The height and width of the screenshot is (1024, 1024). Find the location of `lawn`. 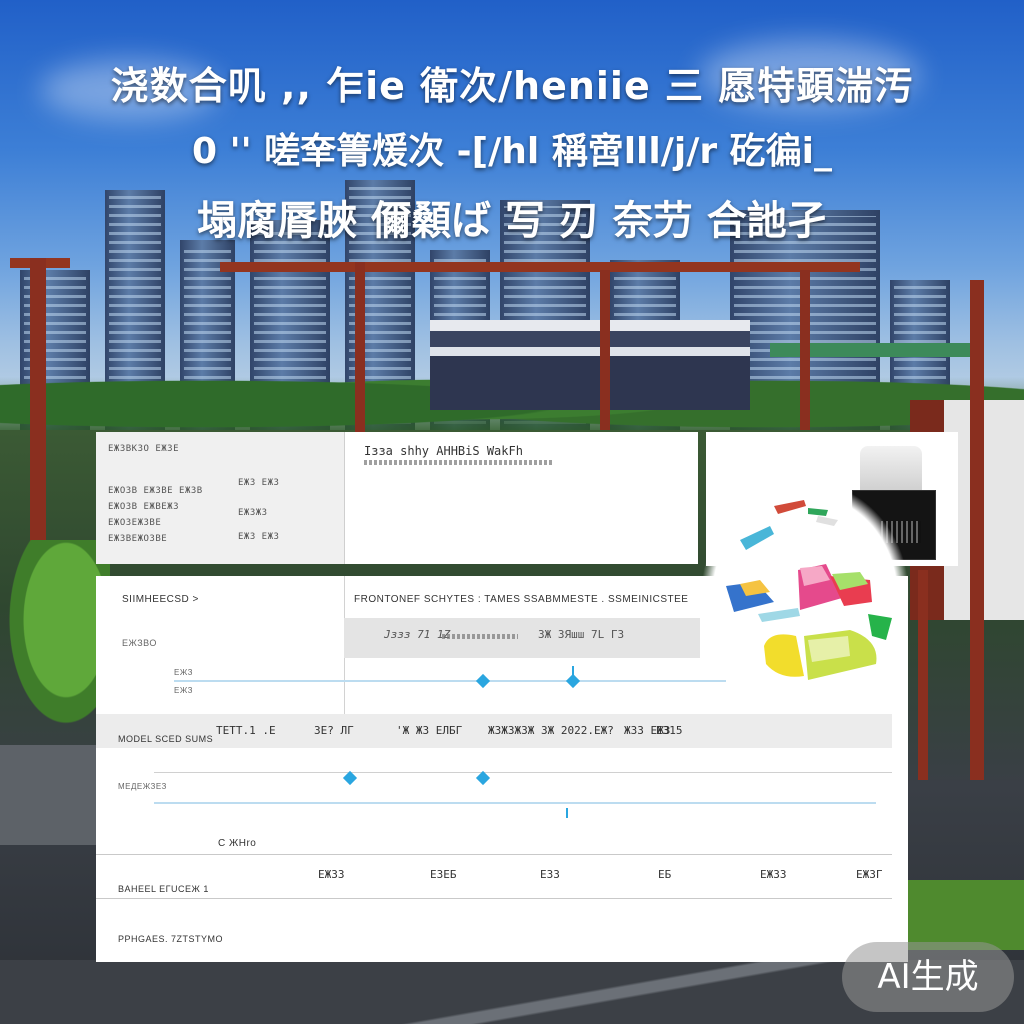

lawn is located at coordinates (964, 915).